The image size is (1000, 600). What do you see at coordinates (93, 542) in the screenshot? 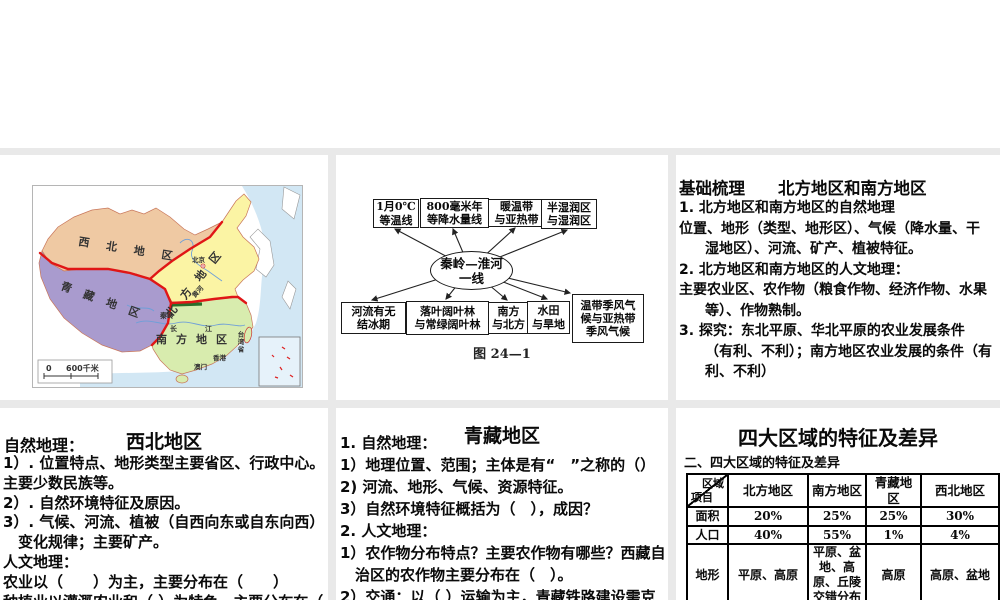
I see `text-line: 变化规律；主要矿产。` at bounding box center [93, 542].